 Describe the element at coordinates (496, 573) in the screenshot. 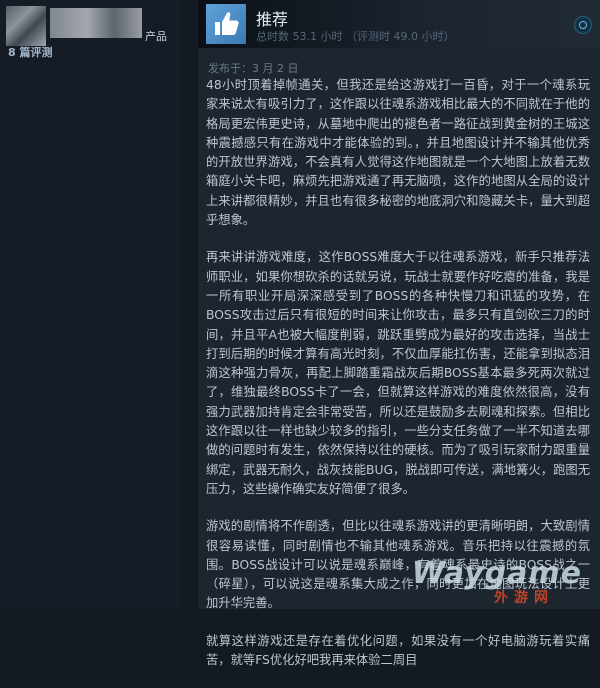

I see `watermark-text: Waygame` at that location.